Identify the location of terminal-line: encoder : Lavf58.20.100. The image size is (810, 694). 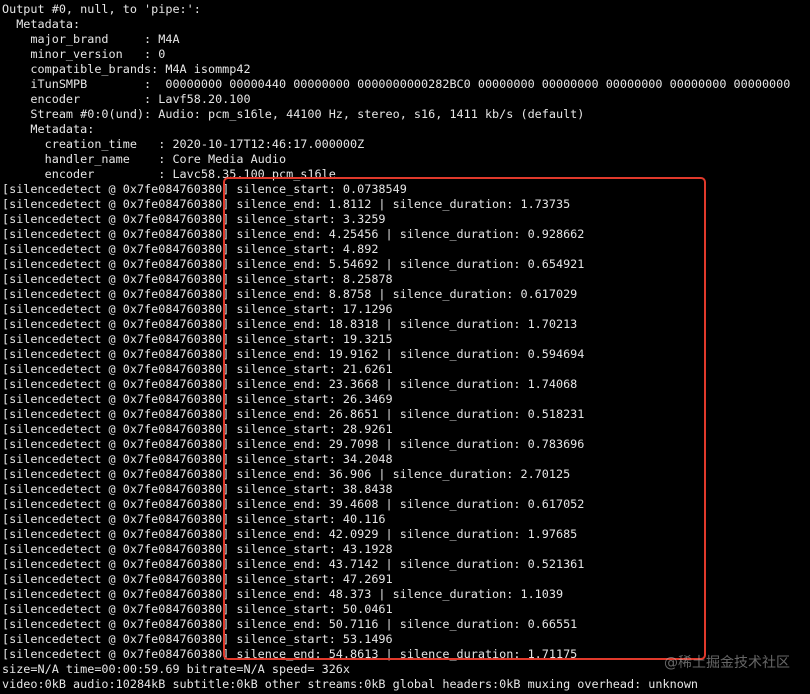
(126, 99).